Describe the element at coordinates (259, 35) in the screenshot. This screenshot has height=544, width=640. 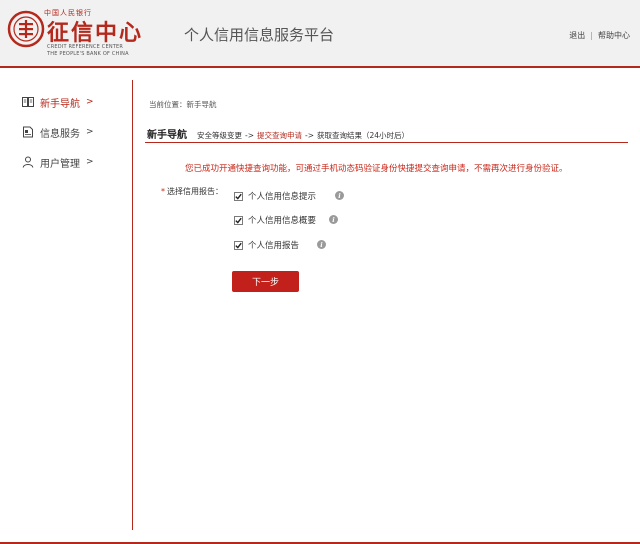
I see `site-title: 个人信用信息服务平台` at that location.